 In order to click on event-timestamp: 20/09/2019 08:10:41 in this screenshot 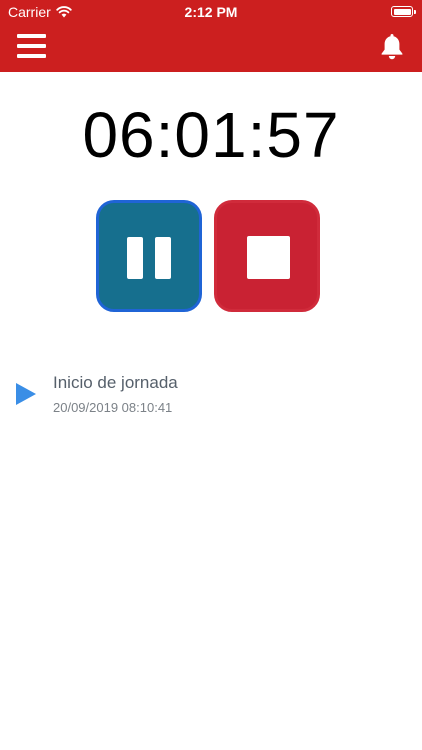, I will do `click(113, 407)`.